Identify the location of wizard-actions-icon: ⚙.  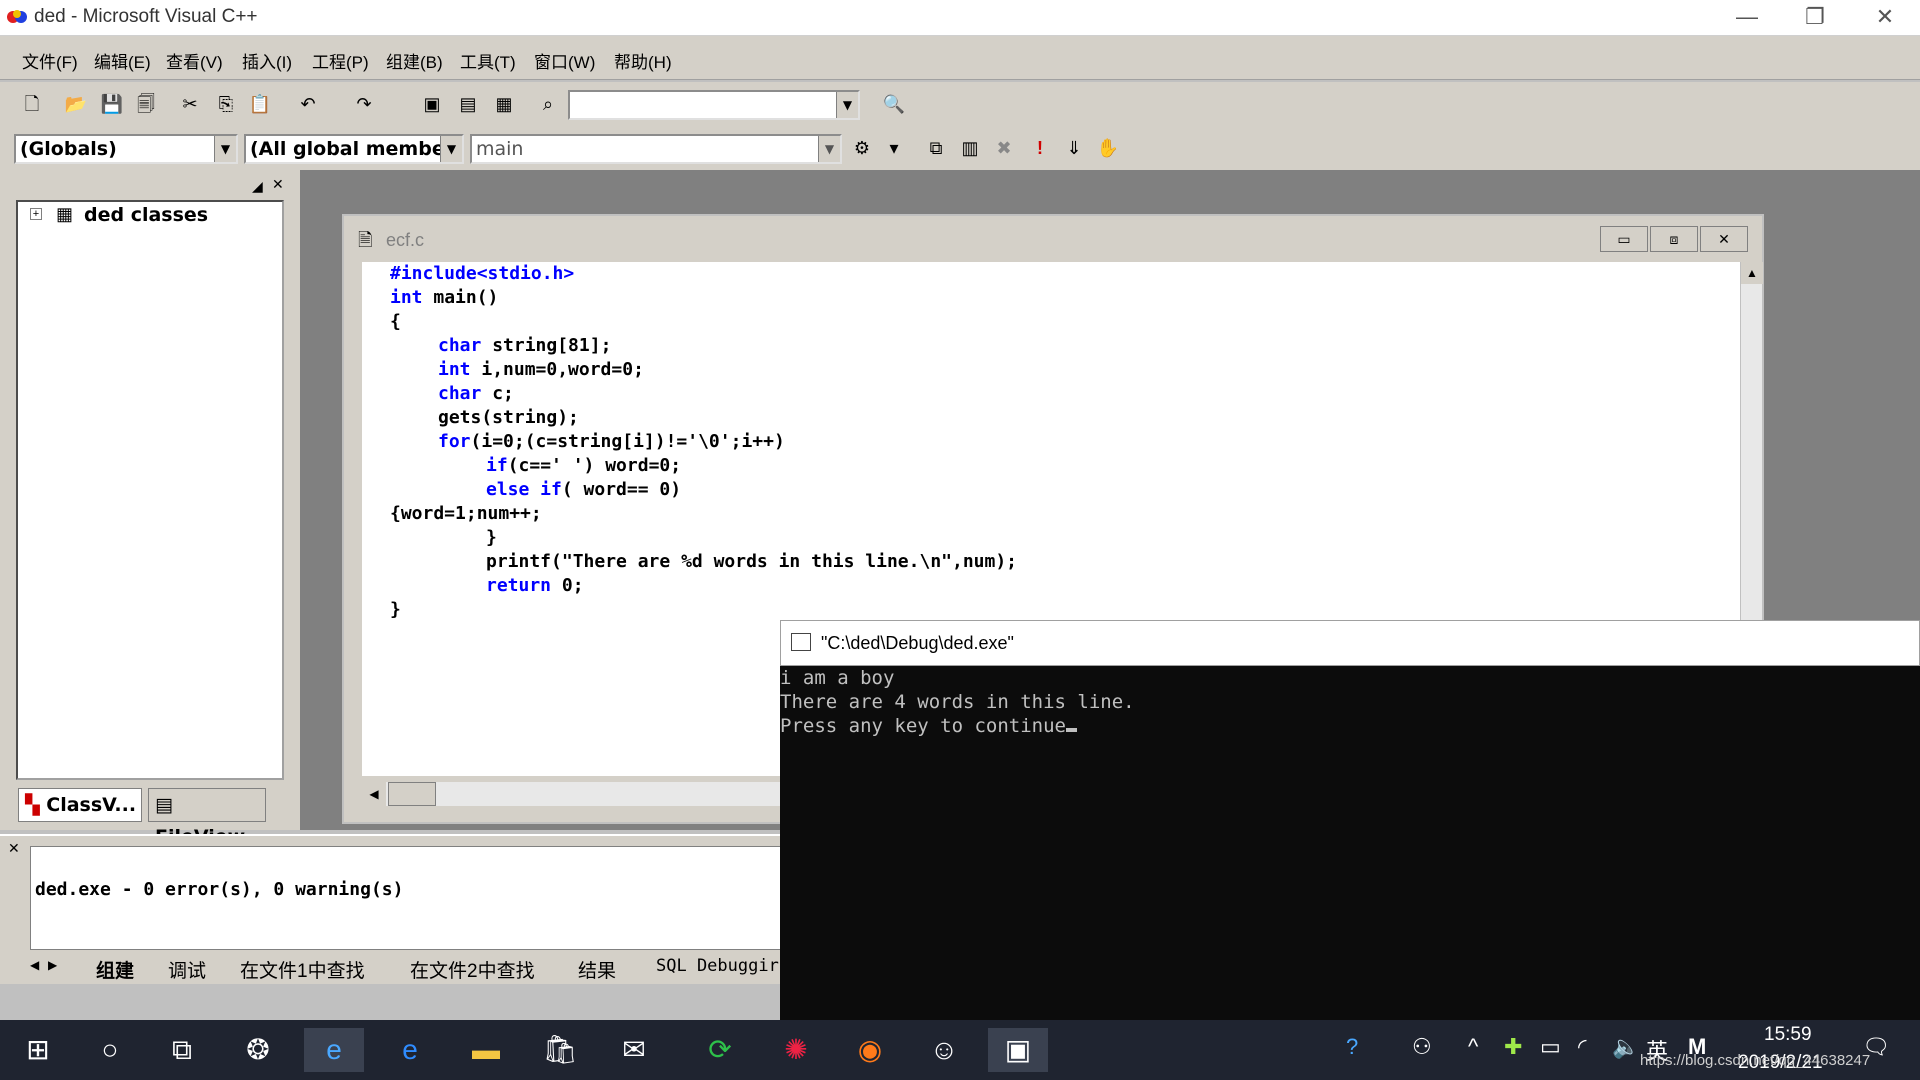
(862, 148).